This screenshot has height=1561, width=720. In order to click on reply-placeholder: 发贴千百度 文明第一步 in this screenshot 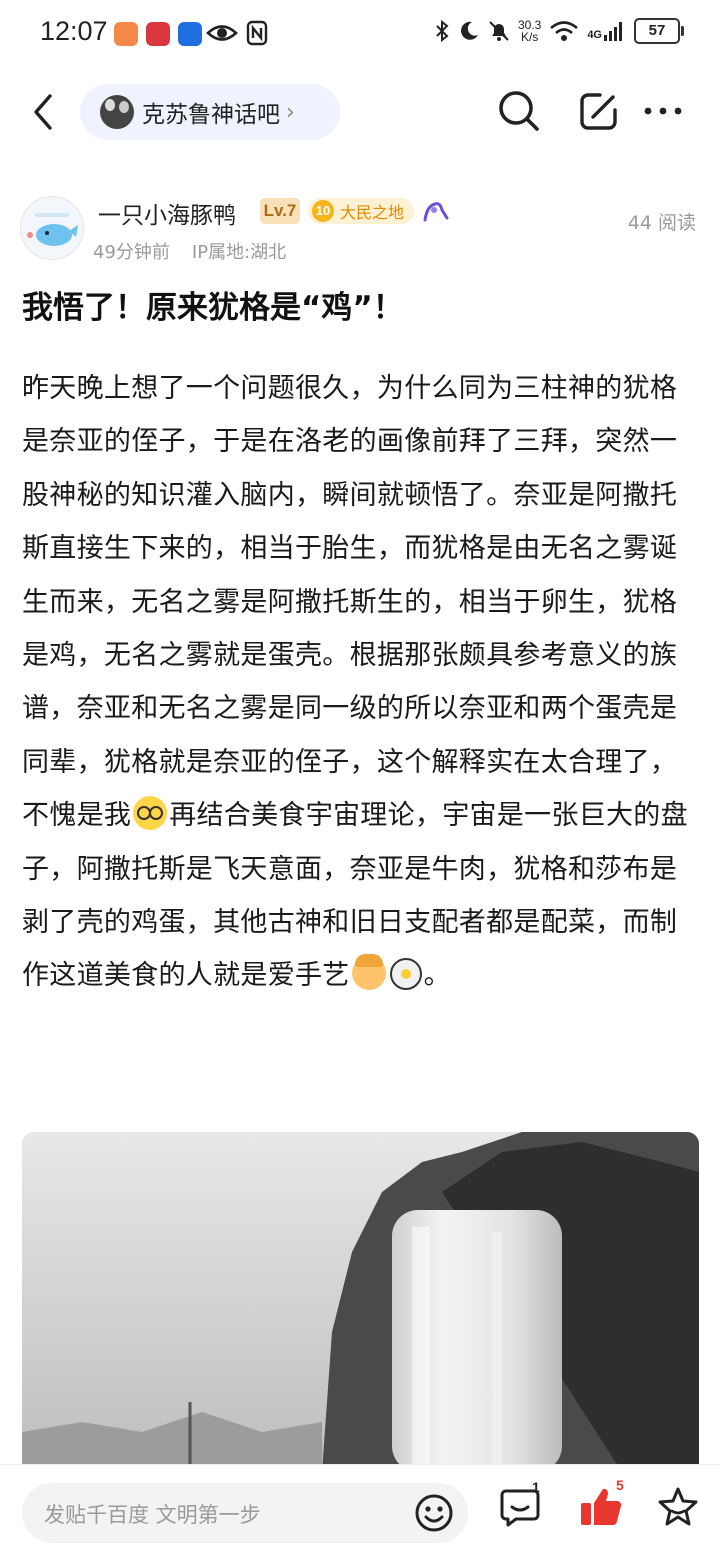, I will do `click(152, 1515)`.